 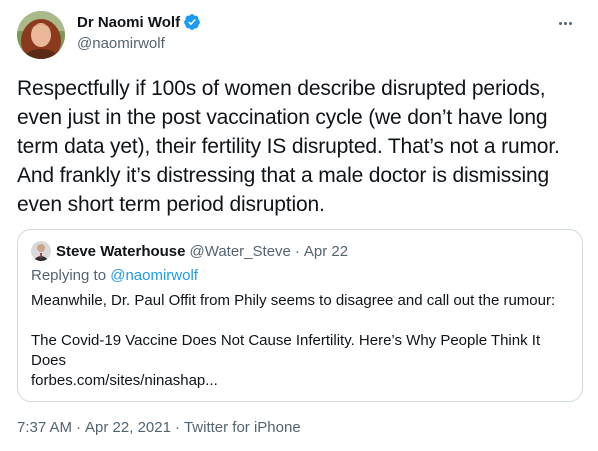 I want to click on quoted-replying-to: Replying to @naomirwolf, so click(x=114, y=275).